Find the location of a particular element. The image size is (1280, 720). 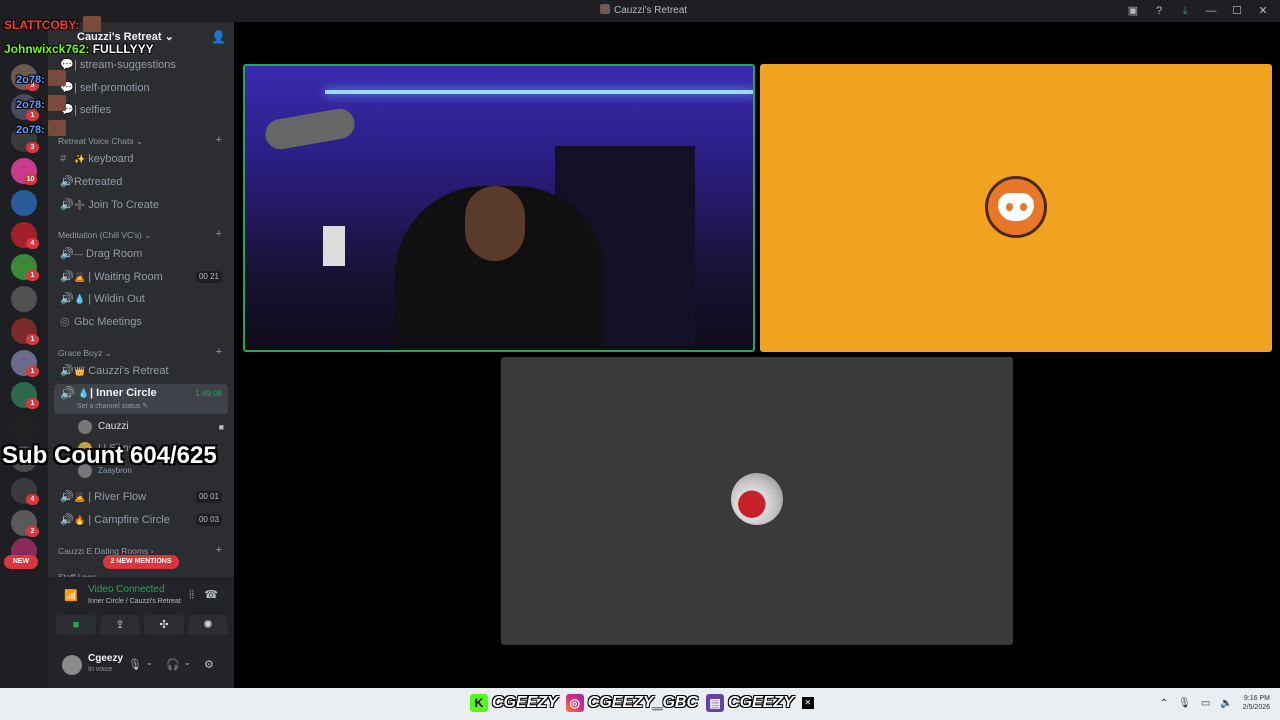

channel-item: 🔊🙇 | Waiting Room 00 21 is located at coordinates (141, 277).